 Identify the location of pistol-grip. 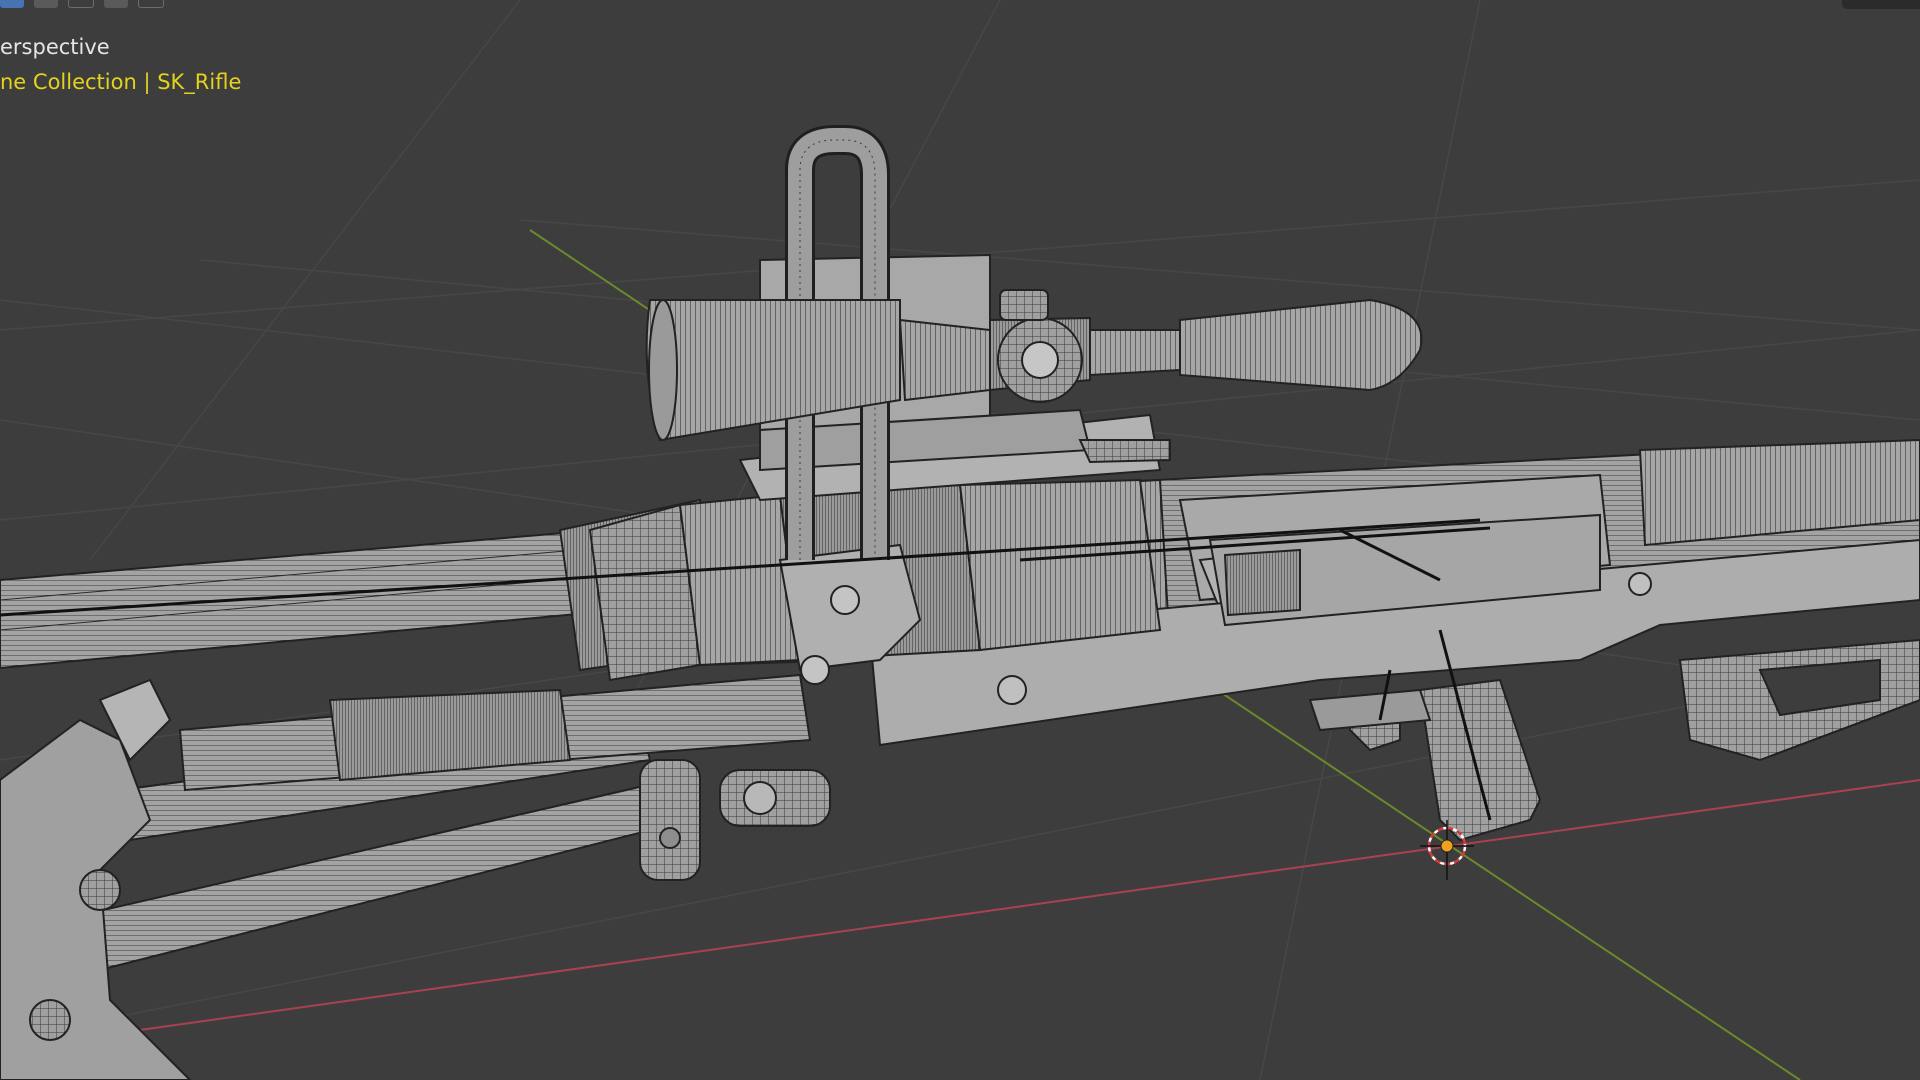
(1425, 760).